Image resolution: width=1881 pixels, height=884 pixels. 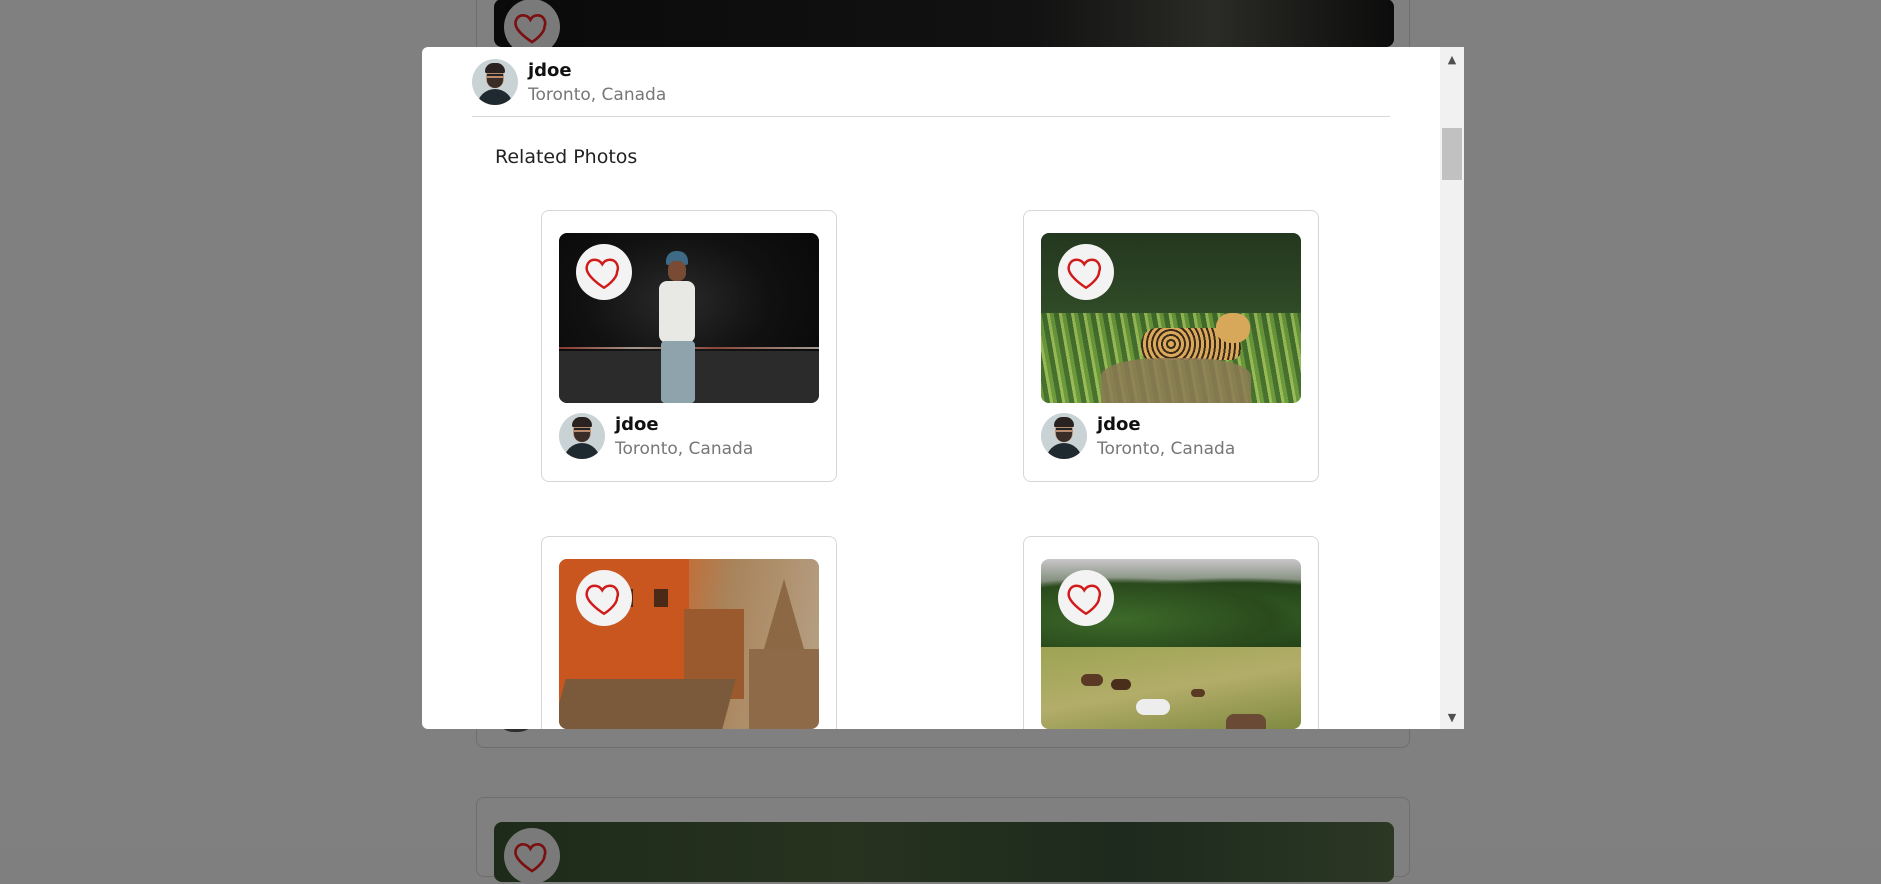 What do you see at coordinates (1452, 717) in the screenshot?
I see `scroll-down-arrow-icon: ▼` at bounding box center [1452, 717].